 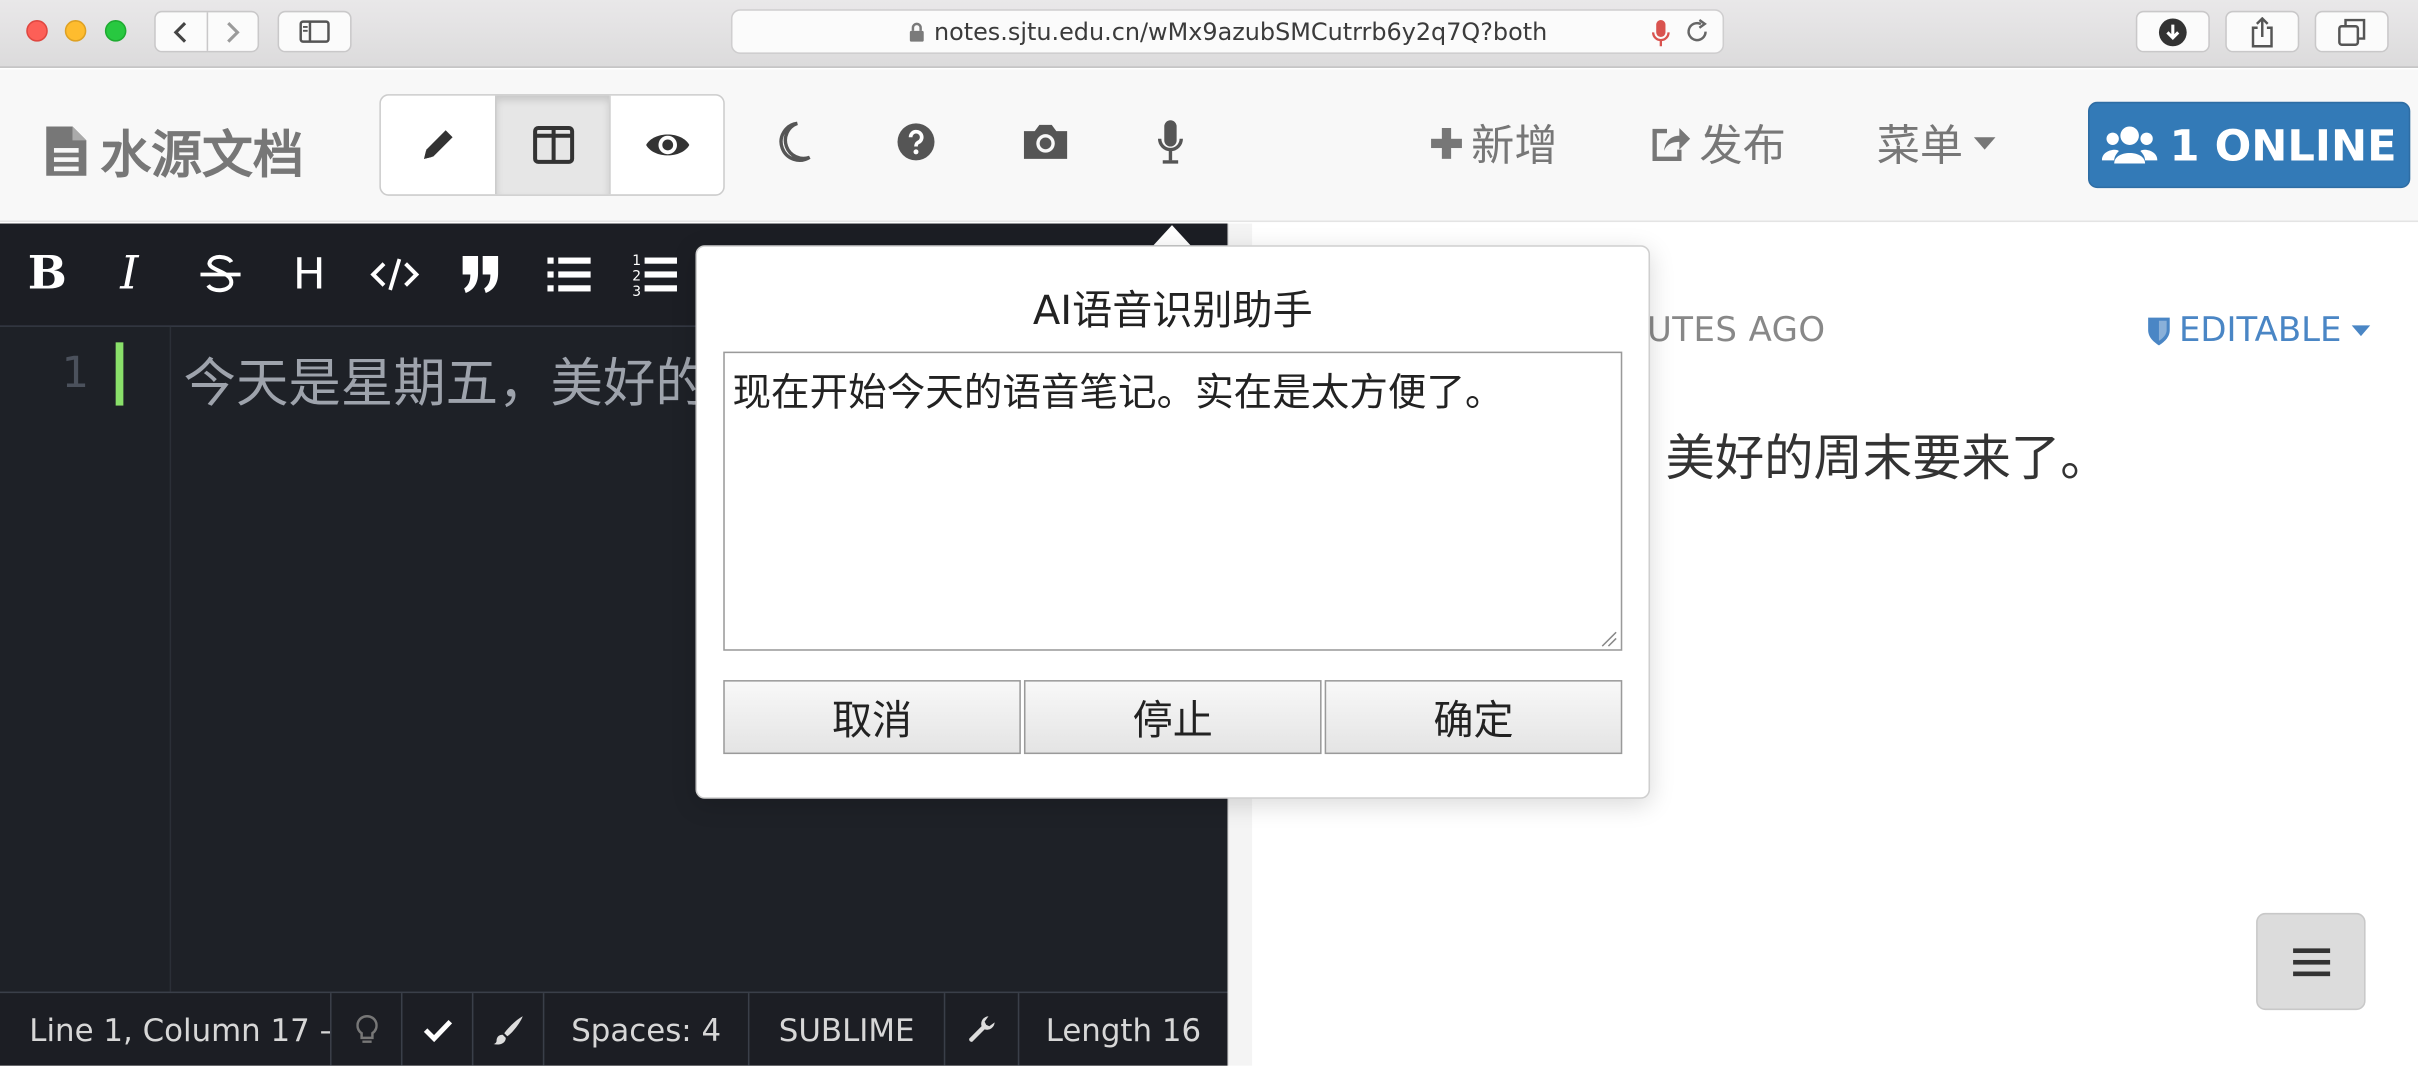 I want to click on spellcheck-toggle, so click(x=436, y=1029).